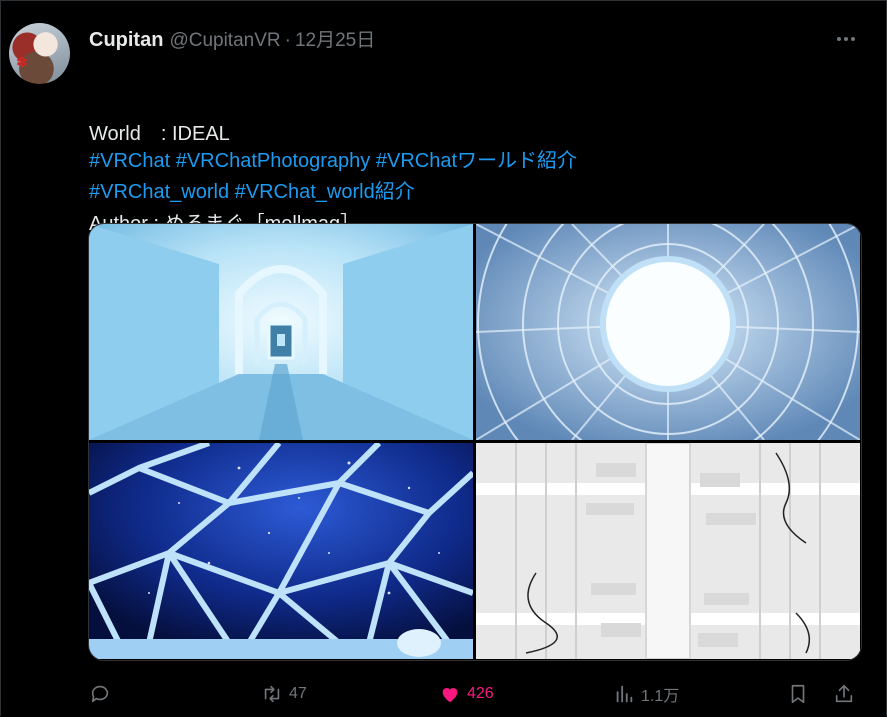 This screenshot has height=717, width=887. I want to click on white-tower-photo, so click(668, 551).